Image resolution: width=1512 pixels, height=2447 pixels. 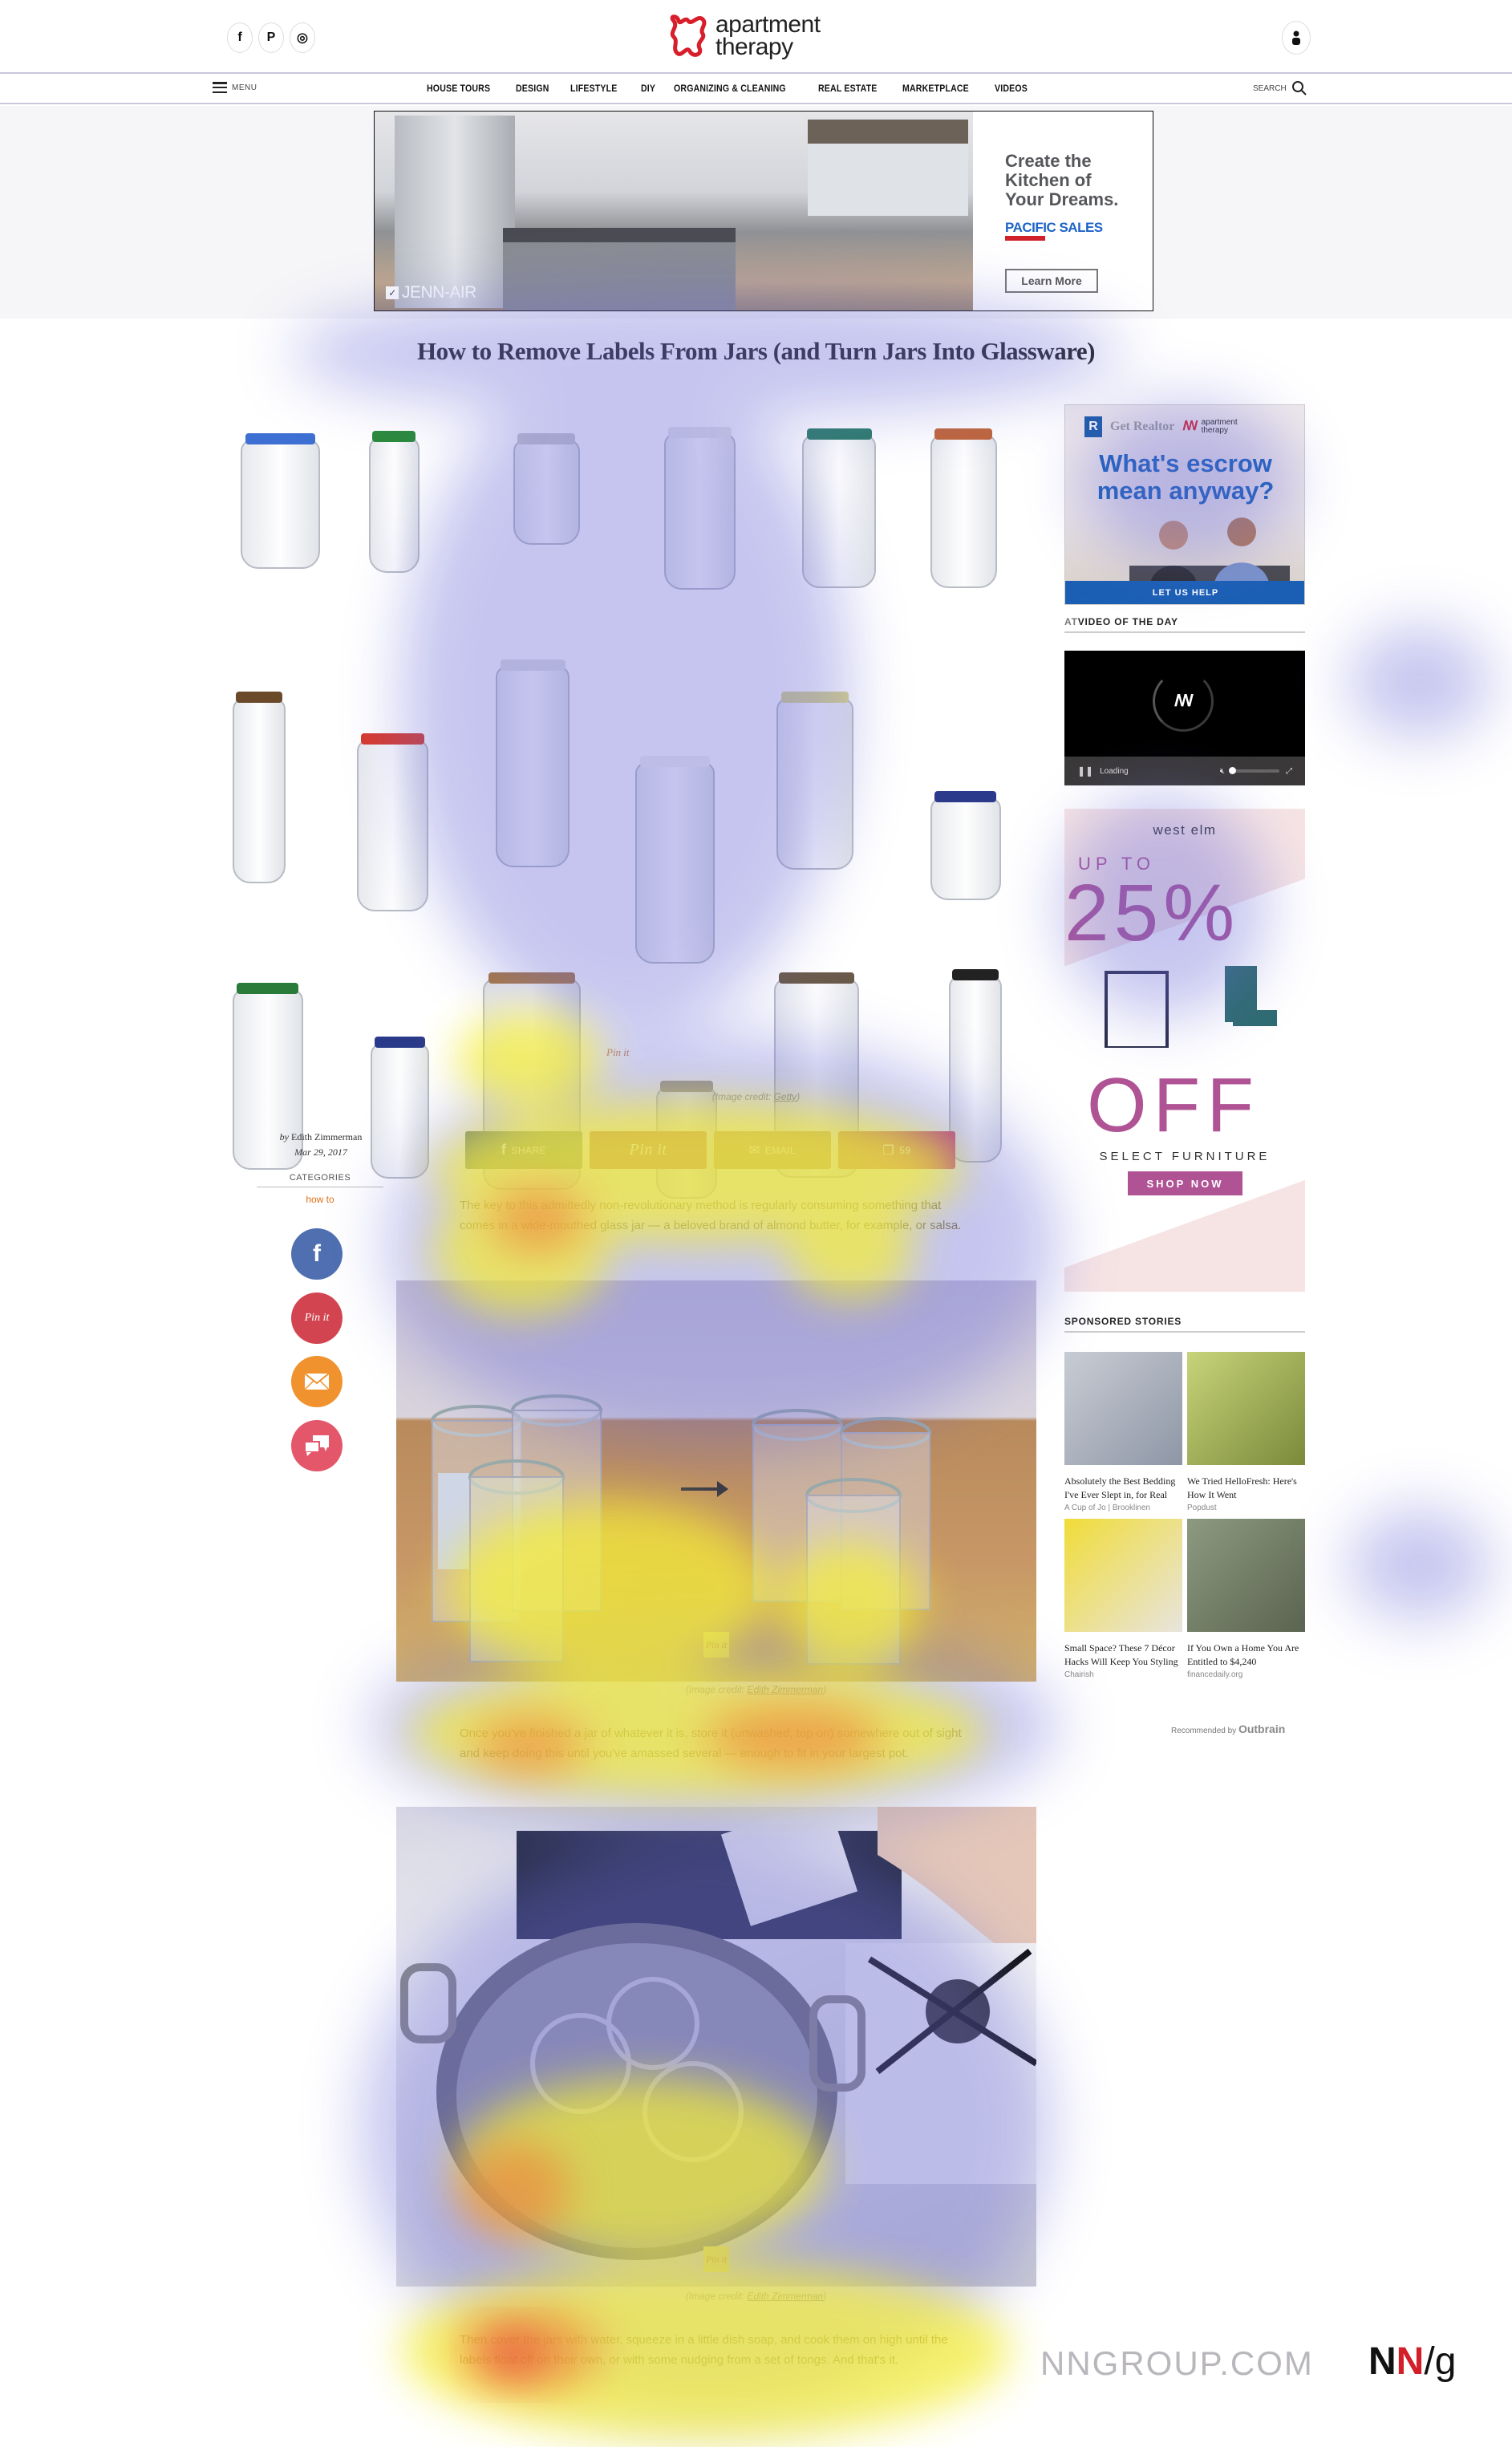 I want to click on instagram-icon: ◎, so click(x=302, y=37).